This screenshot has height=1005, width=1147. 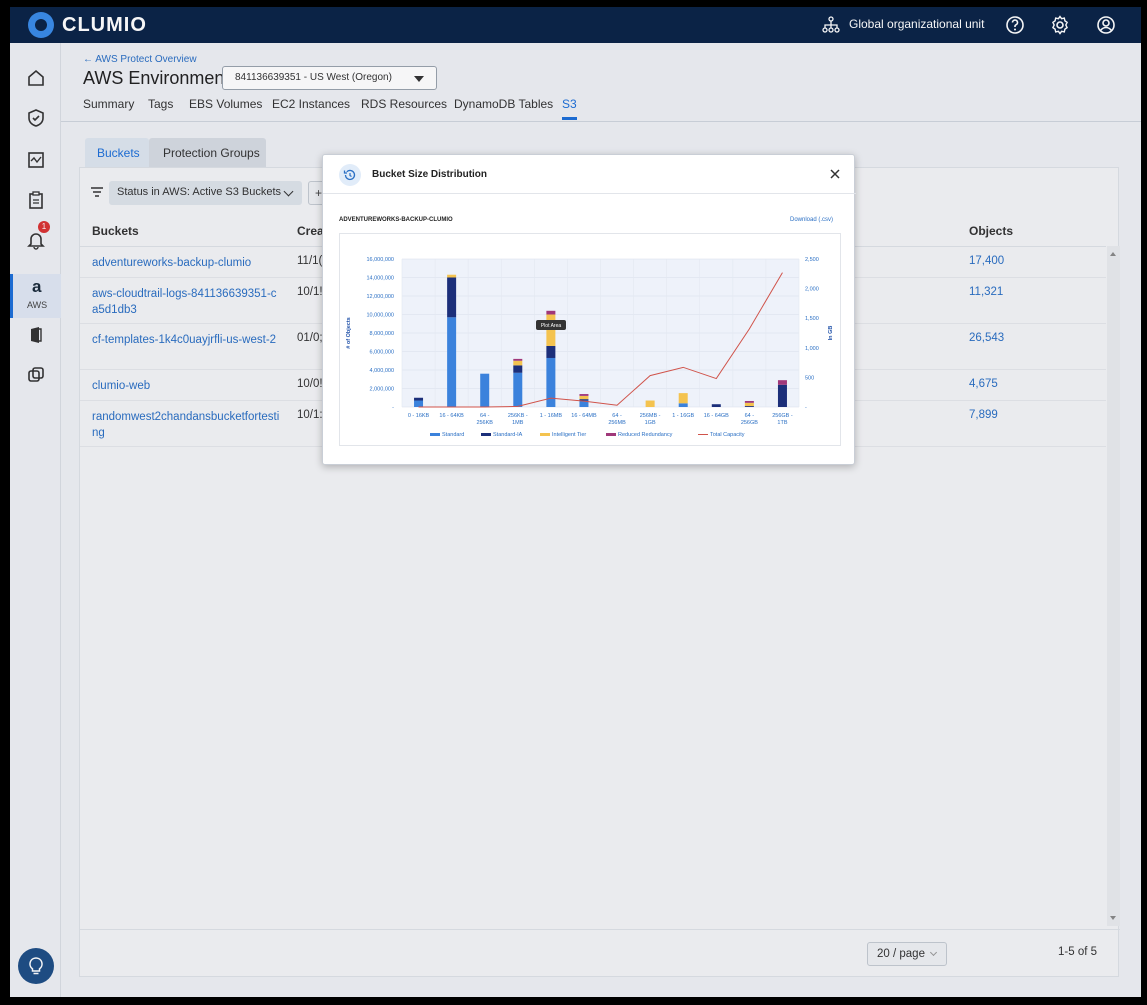 I want to click on y-tick-label: 10,000,000, so click(x=380, y=316).